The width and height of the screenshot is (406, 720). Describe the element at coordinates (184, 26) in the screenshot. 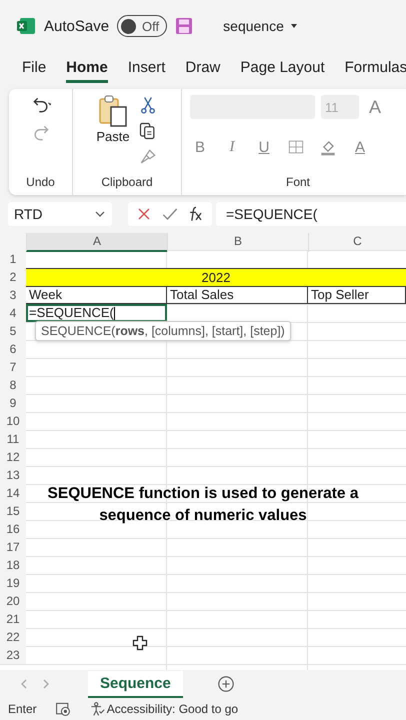

I see `save-icon` at that location.